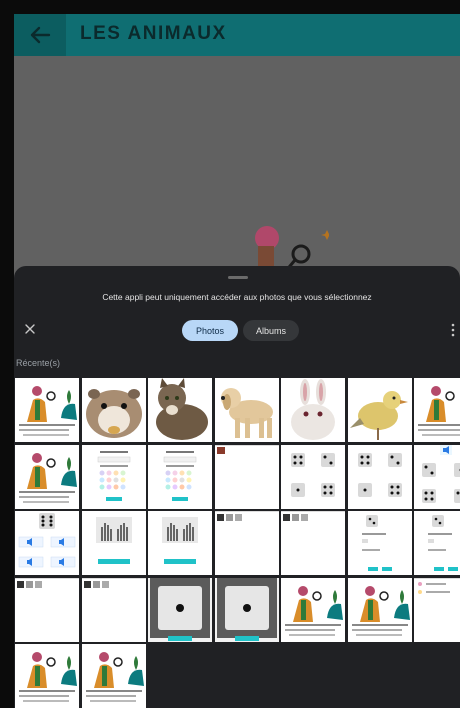 Image resolution: width=460 pixels, height=708 pixels. Describe the element at coordinates (30, 329) in the screenshot. I see `close-icon` at that location.